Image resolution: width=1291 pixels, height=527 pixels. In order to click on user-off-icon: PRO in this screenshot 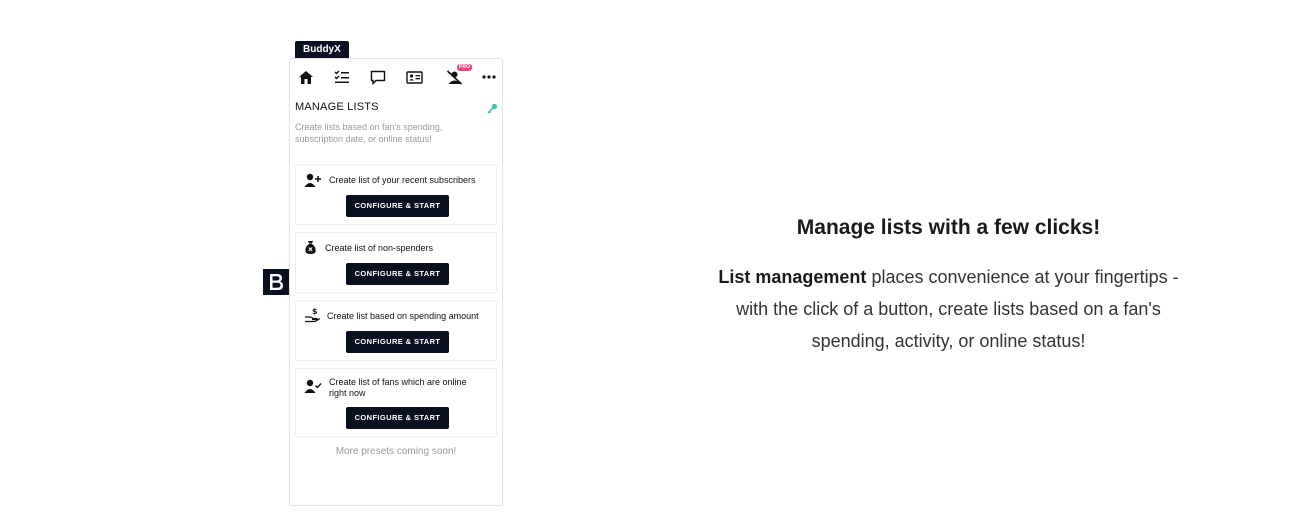, I will do `click(457, 75)`.